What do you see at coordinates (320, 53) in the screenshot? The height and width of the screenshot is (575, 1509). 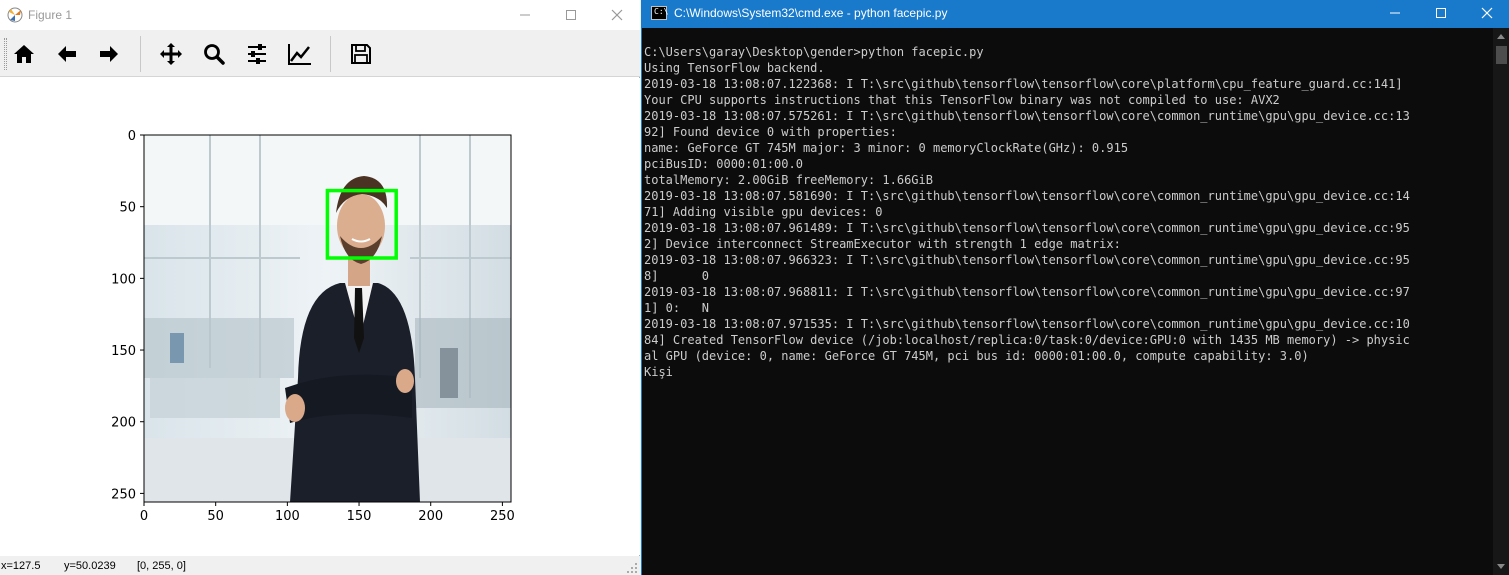 I see `figure-toolbar` at bounding box center [320, 53].